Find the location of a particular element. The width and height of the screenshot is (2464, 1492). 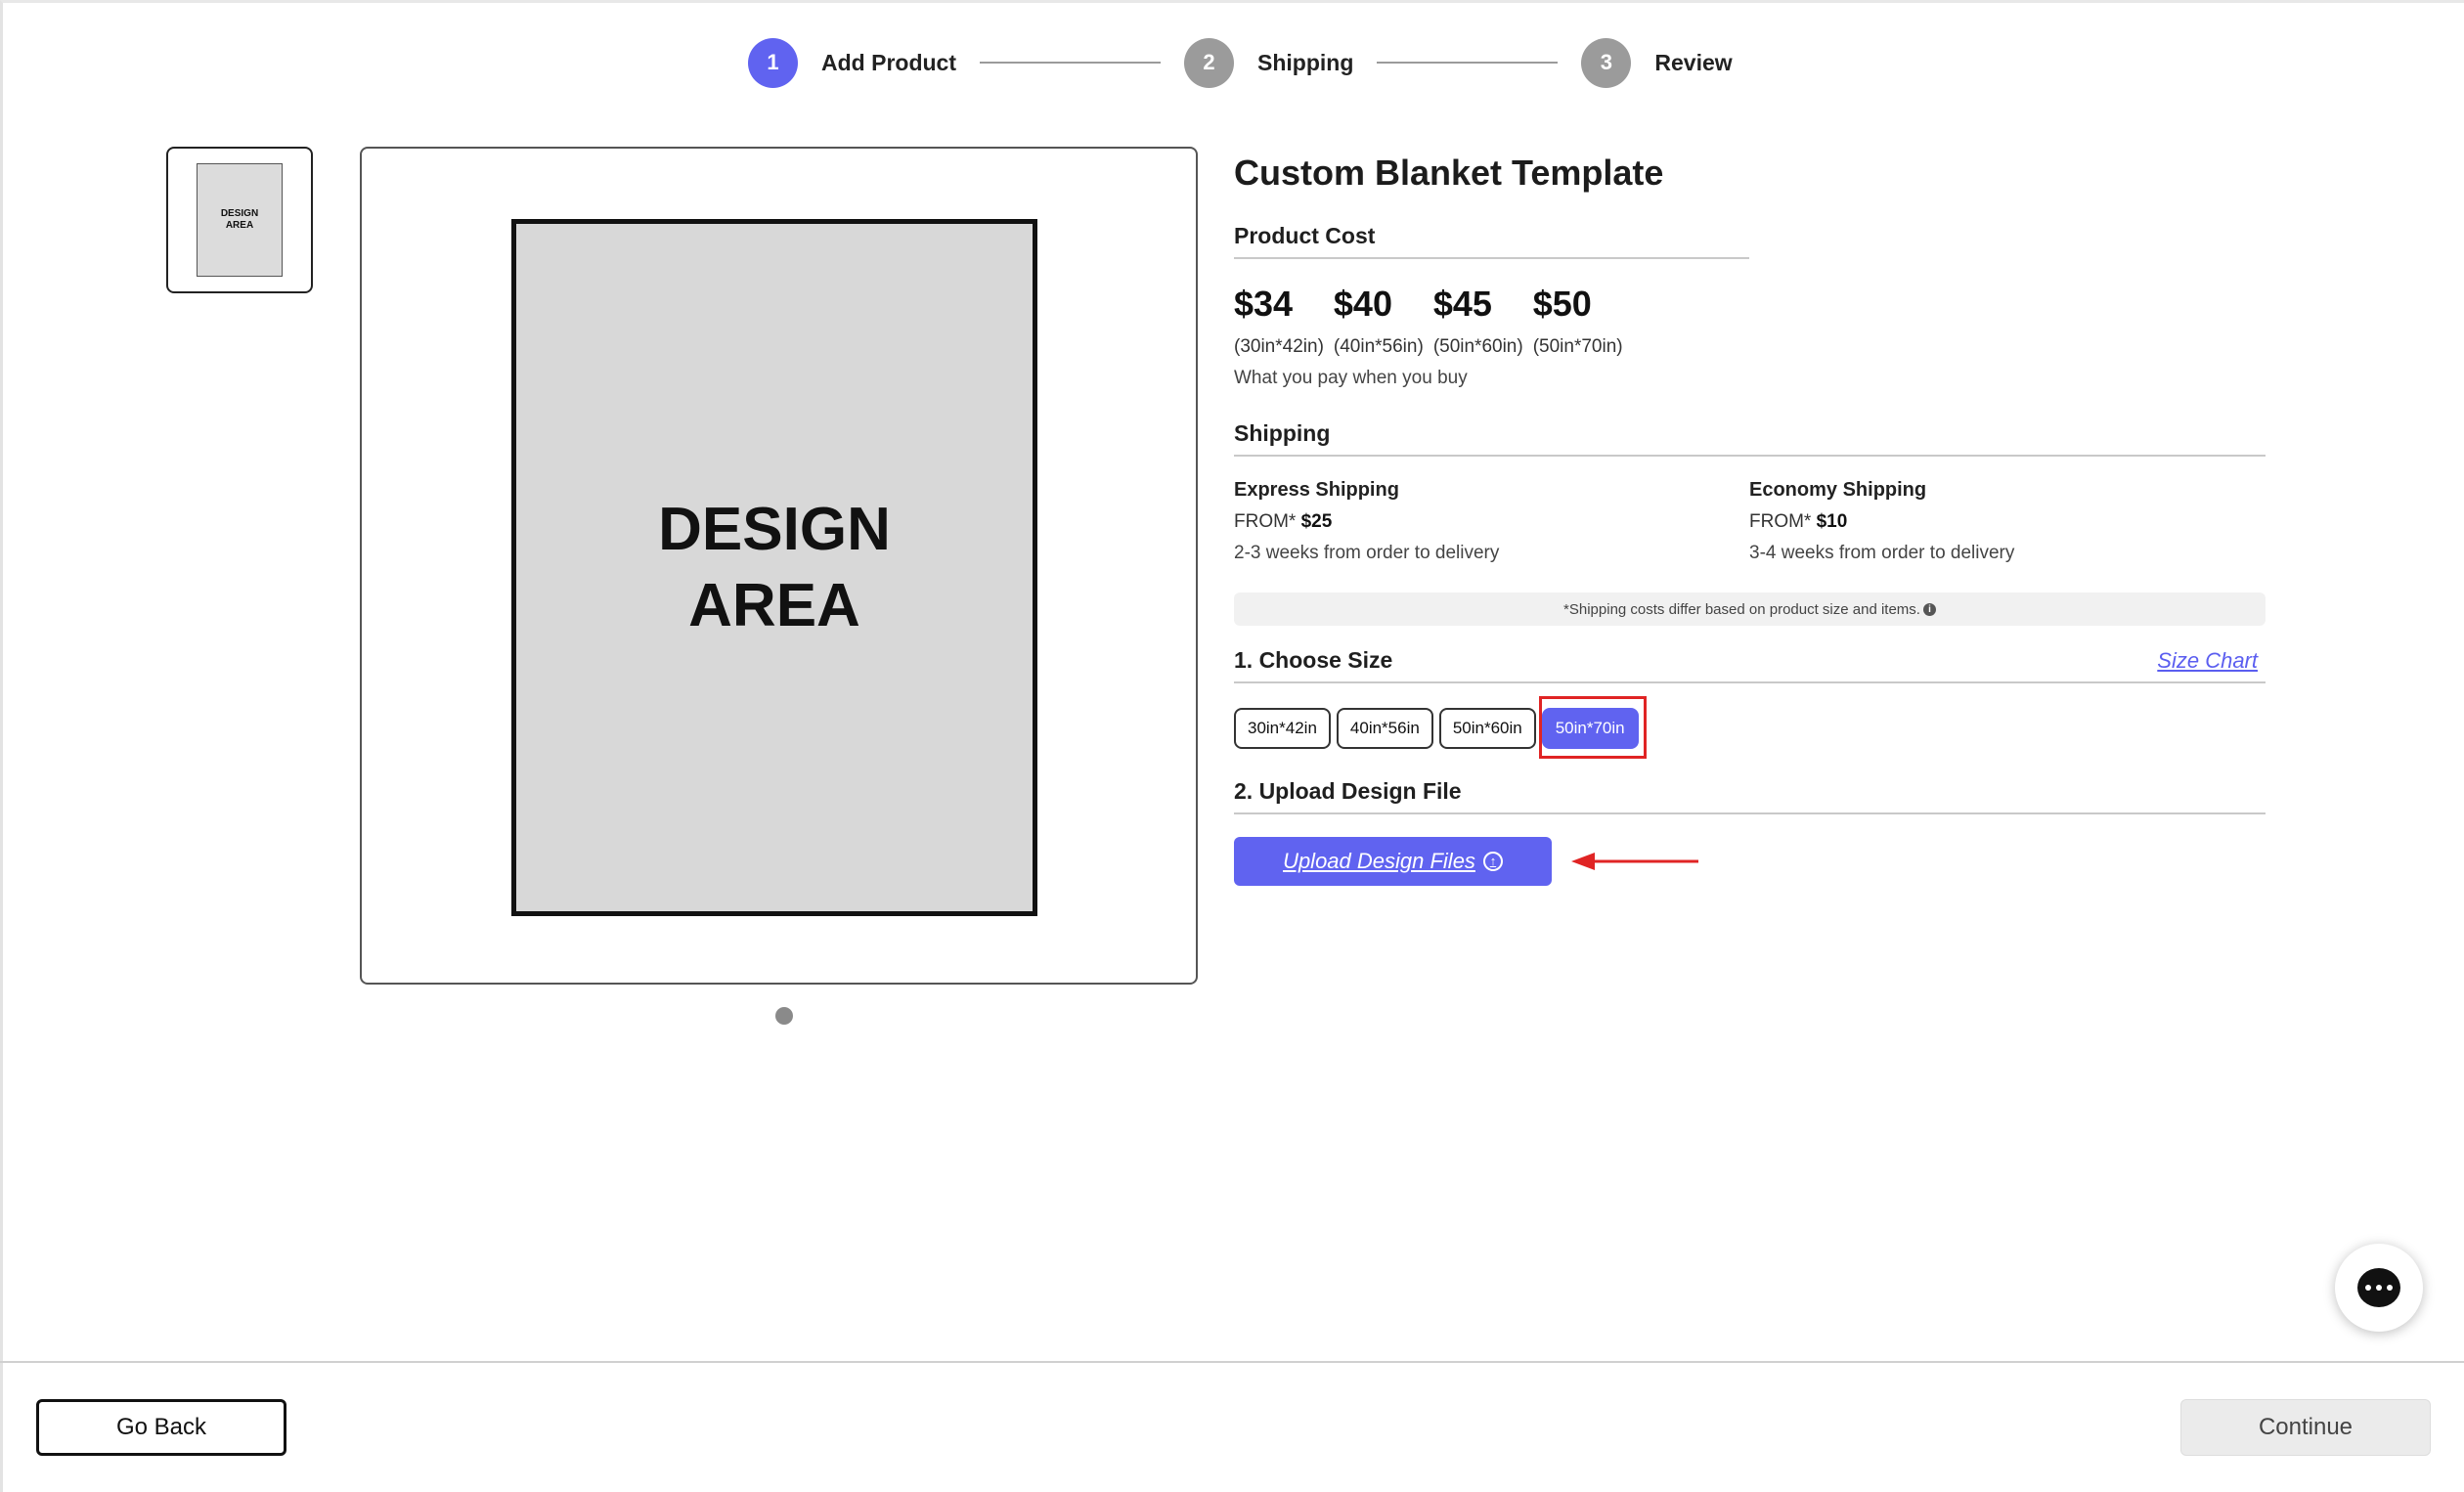

step-add-product: 1 Add Product is located at coordinates (852, 62).